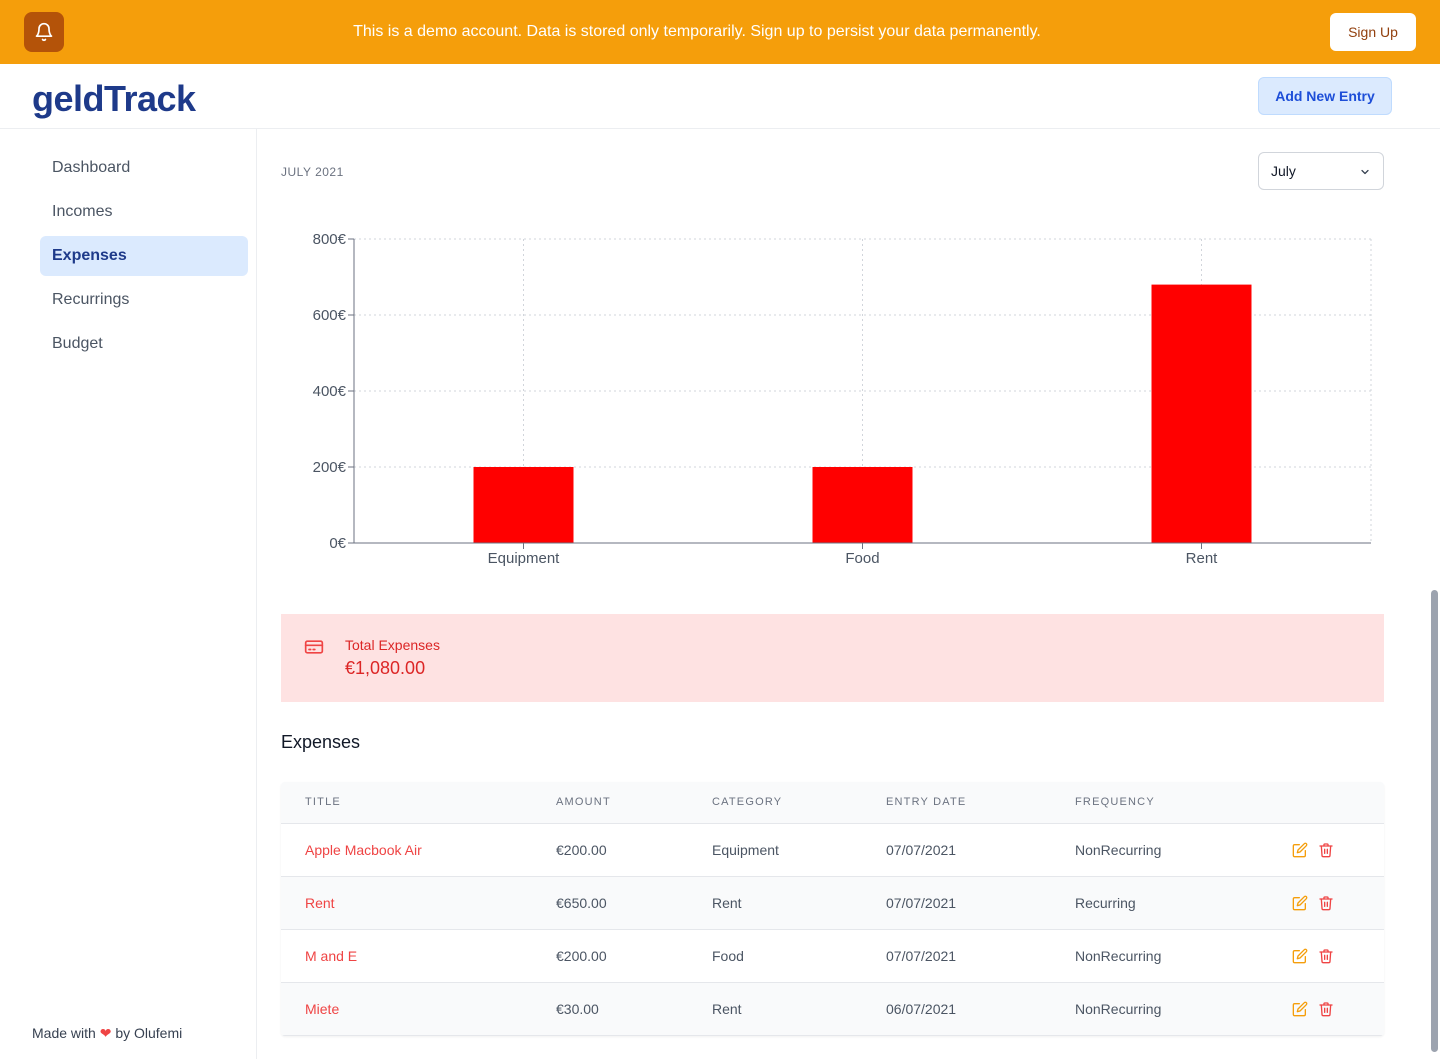 Image resolution: width=1440 pixels, height=1059 pixels. Describe the element at coordinates (330, 391) in the screenshot. I see `y-tick-label: 400€` at that location.